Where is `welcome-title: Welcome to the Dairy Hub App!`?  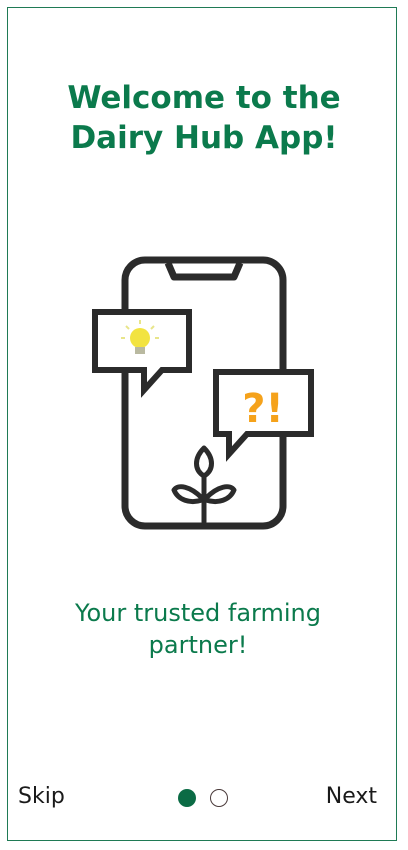 welcome-title: Welcome to the Dairy Hub App! is located at coordinates (204, 118).